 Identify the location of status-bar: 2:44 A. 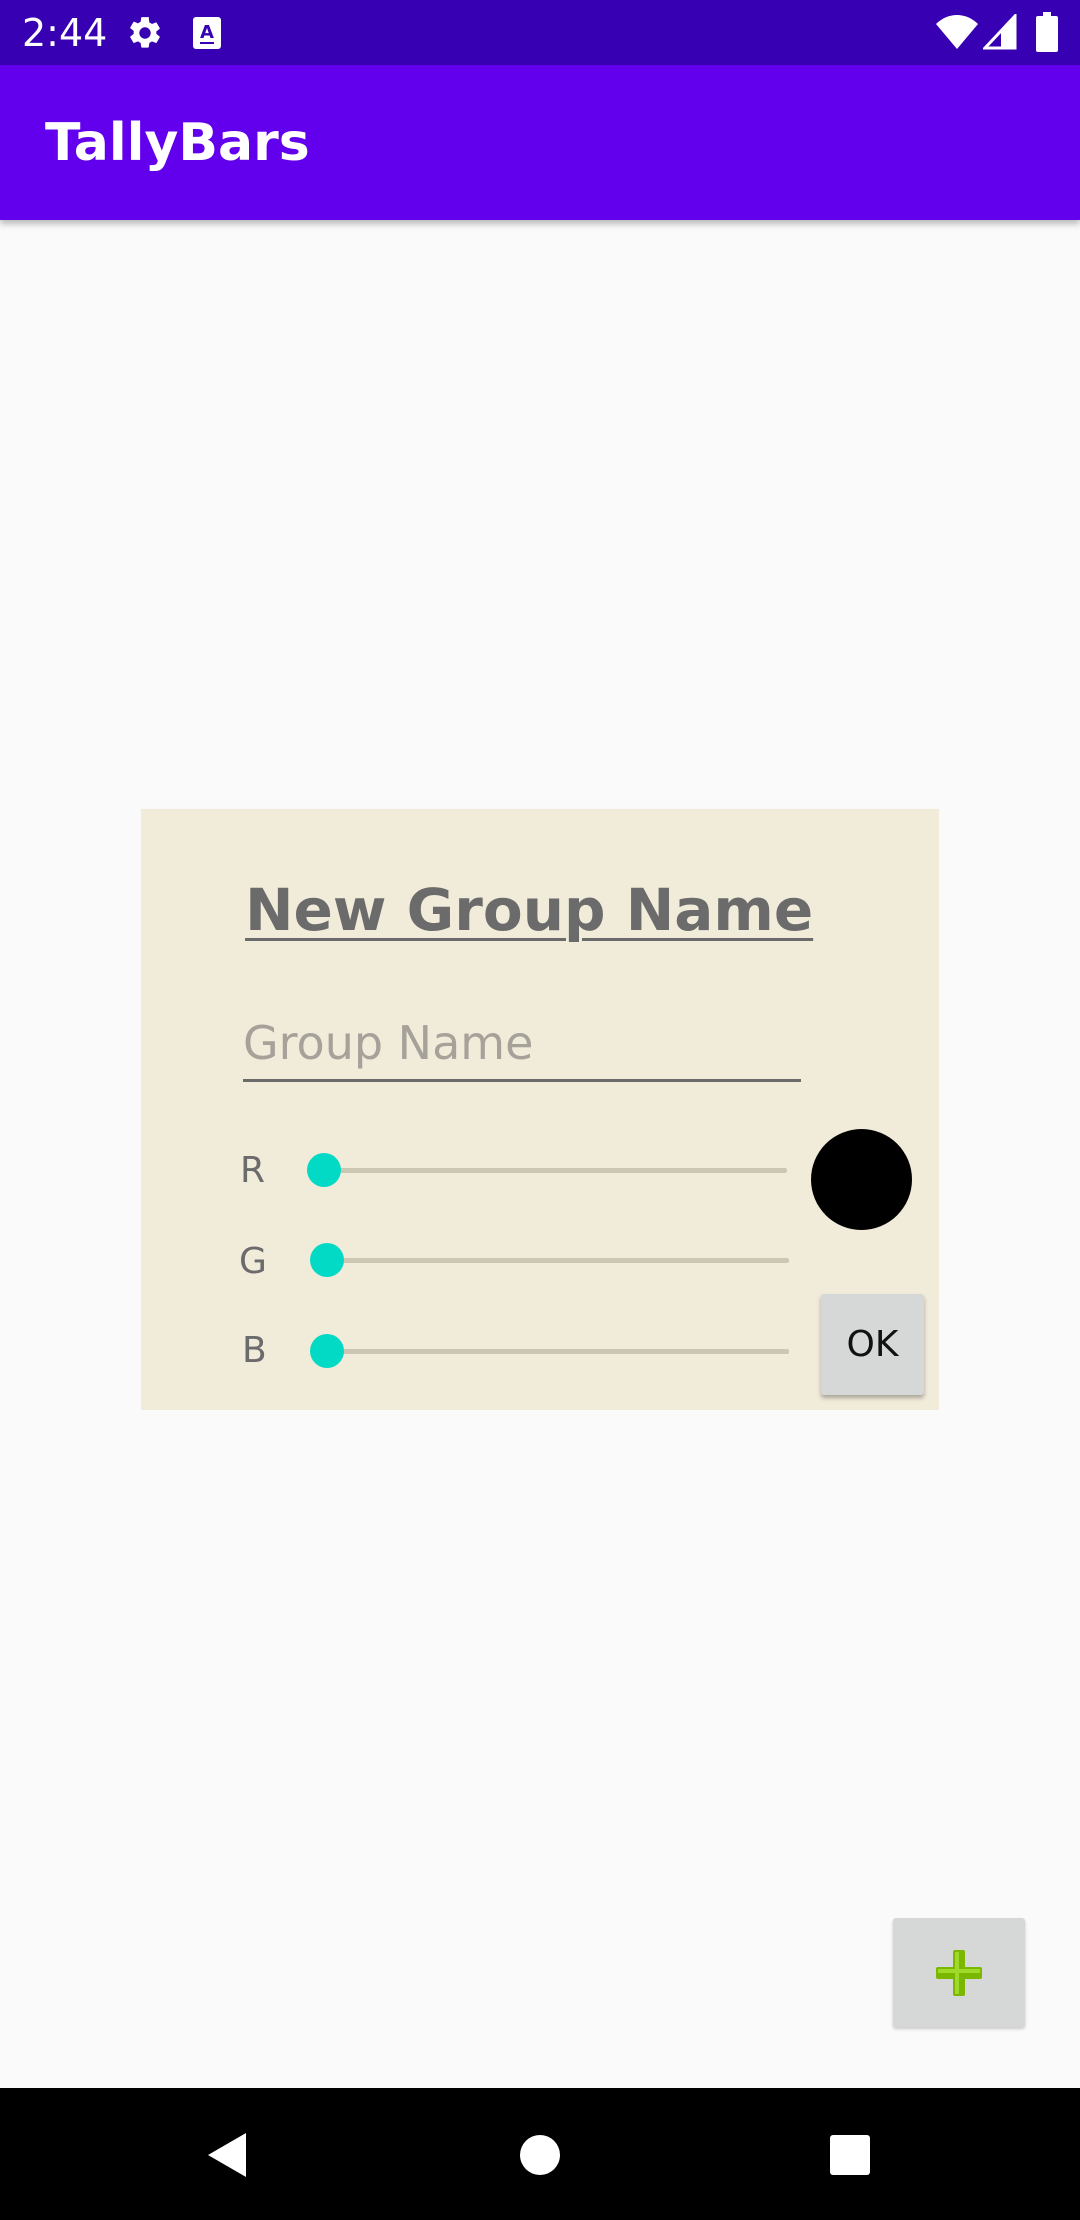
(540, 32).